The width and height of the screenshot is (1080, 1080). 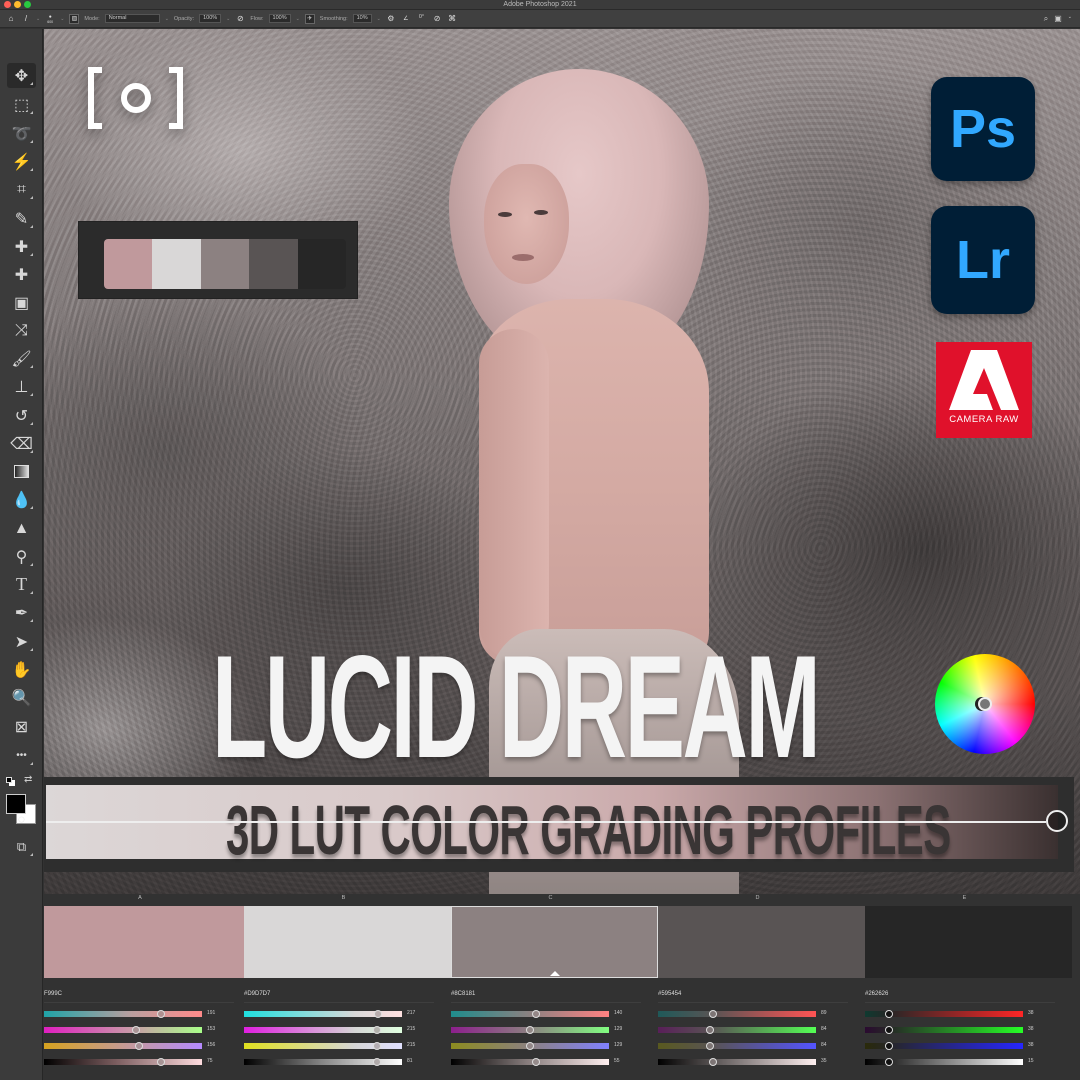 I want to click on spot-healing-tool: ✚, so click(x=21, y=246).